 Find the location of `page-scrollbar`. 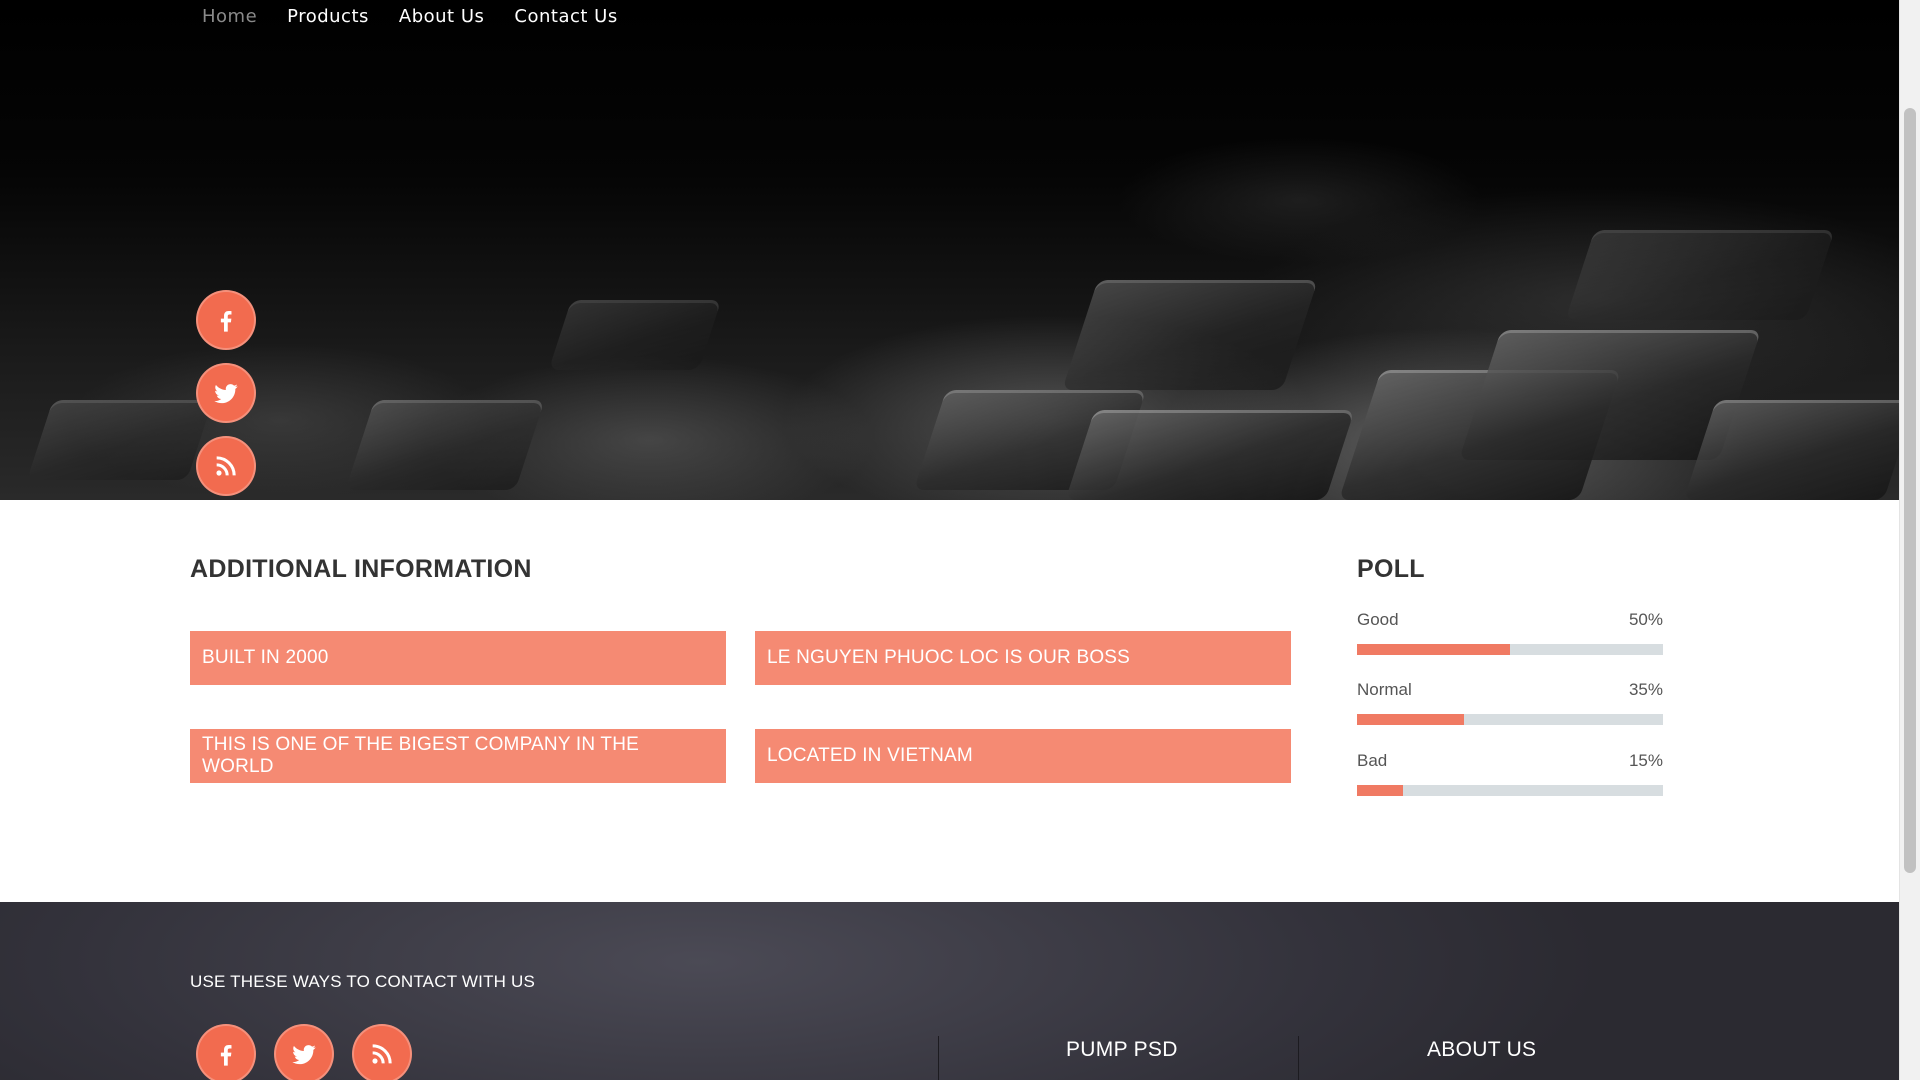

page-scrollbar is located at coordinates (1909, 540).